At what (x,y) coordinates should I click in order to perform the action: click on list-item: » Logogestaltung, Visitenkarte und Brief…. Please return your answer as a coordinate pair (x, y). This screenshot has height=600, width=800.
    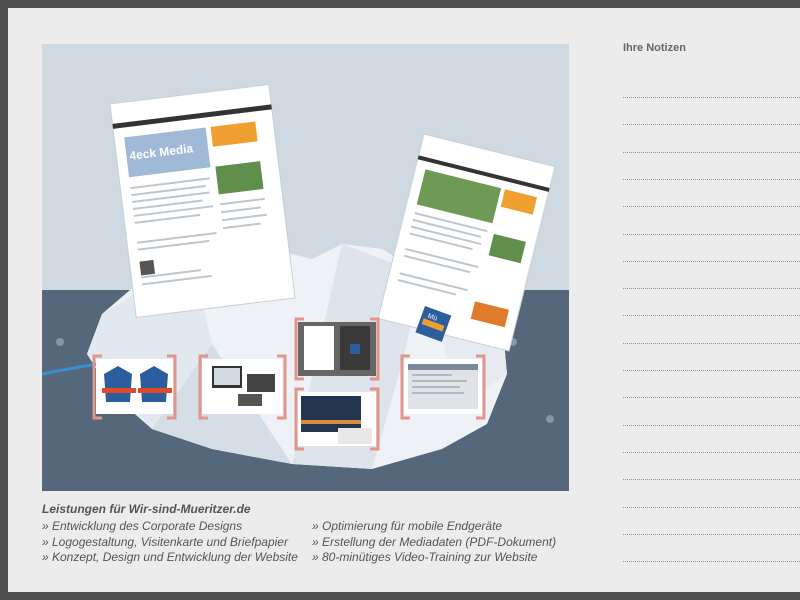
    Looking at the image, I should click on (177, 543).